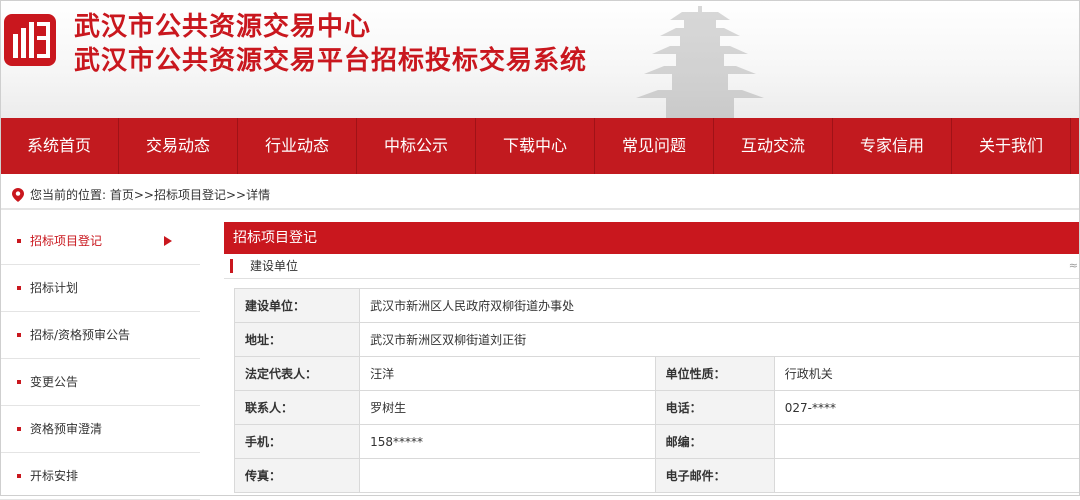 This screenshot has height=500, width=1080. Describe the element at coordinates (297, 305) in the screenshot. I see `field-label: 建设单位：` at that location.